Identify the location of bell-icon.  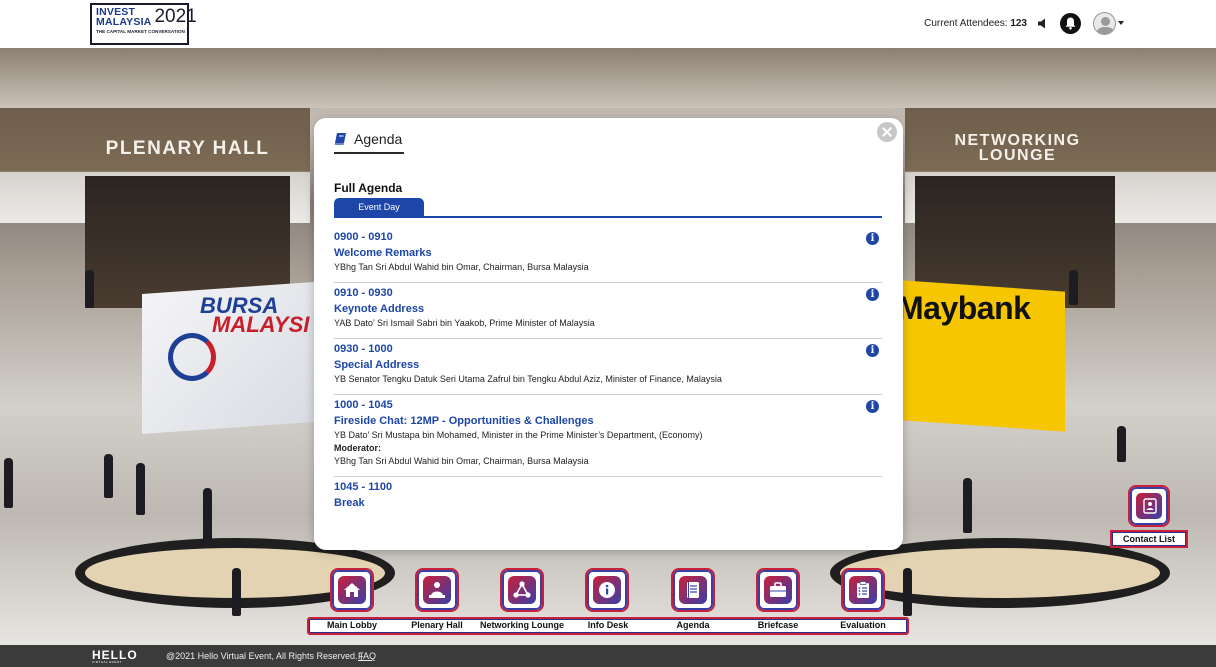
(1070, 23).